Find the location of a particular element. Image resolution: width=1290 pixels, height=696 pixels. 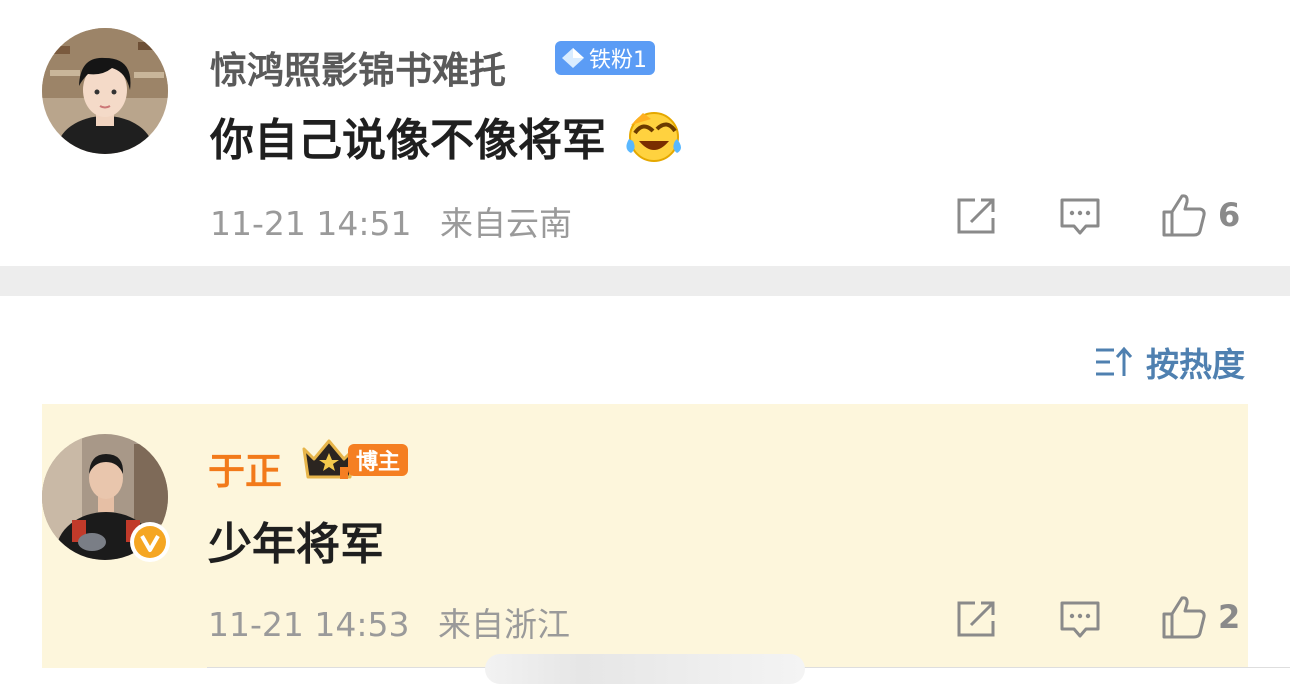

comment-time: 11-21 14:51 is located at coordinates (311, 223).